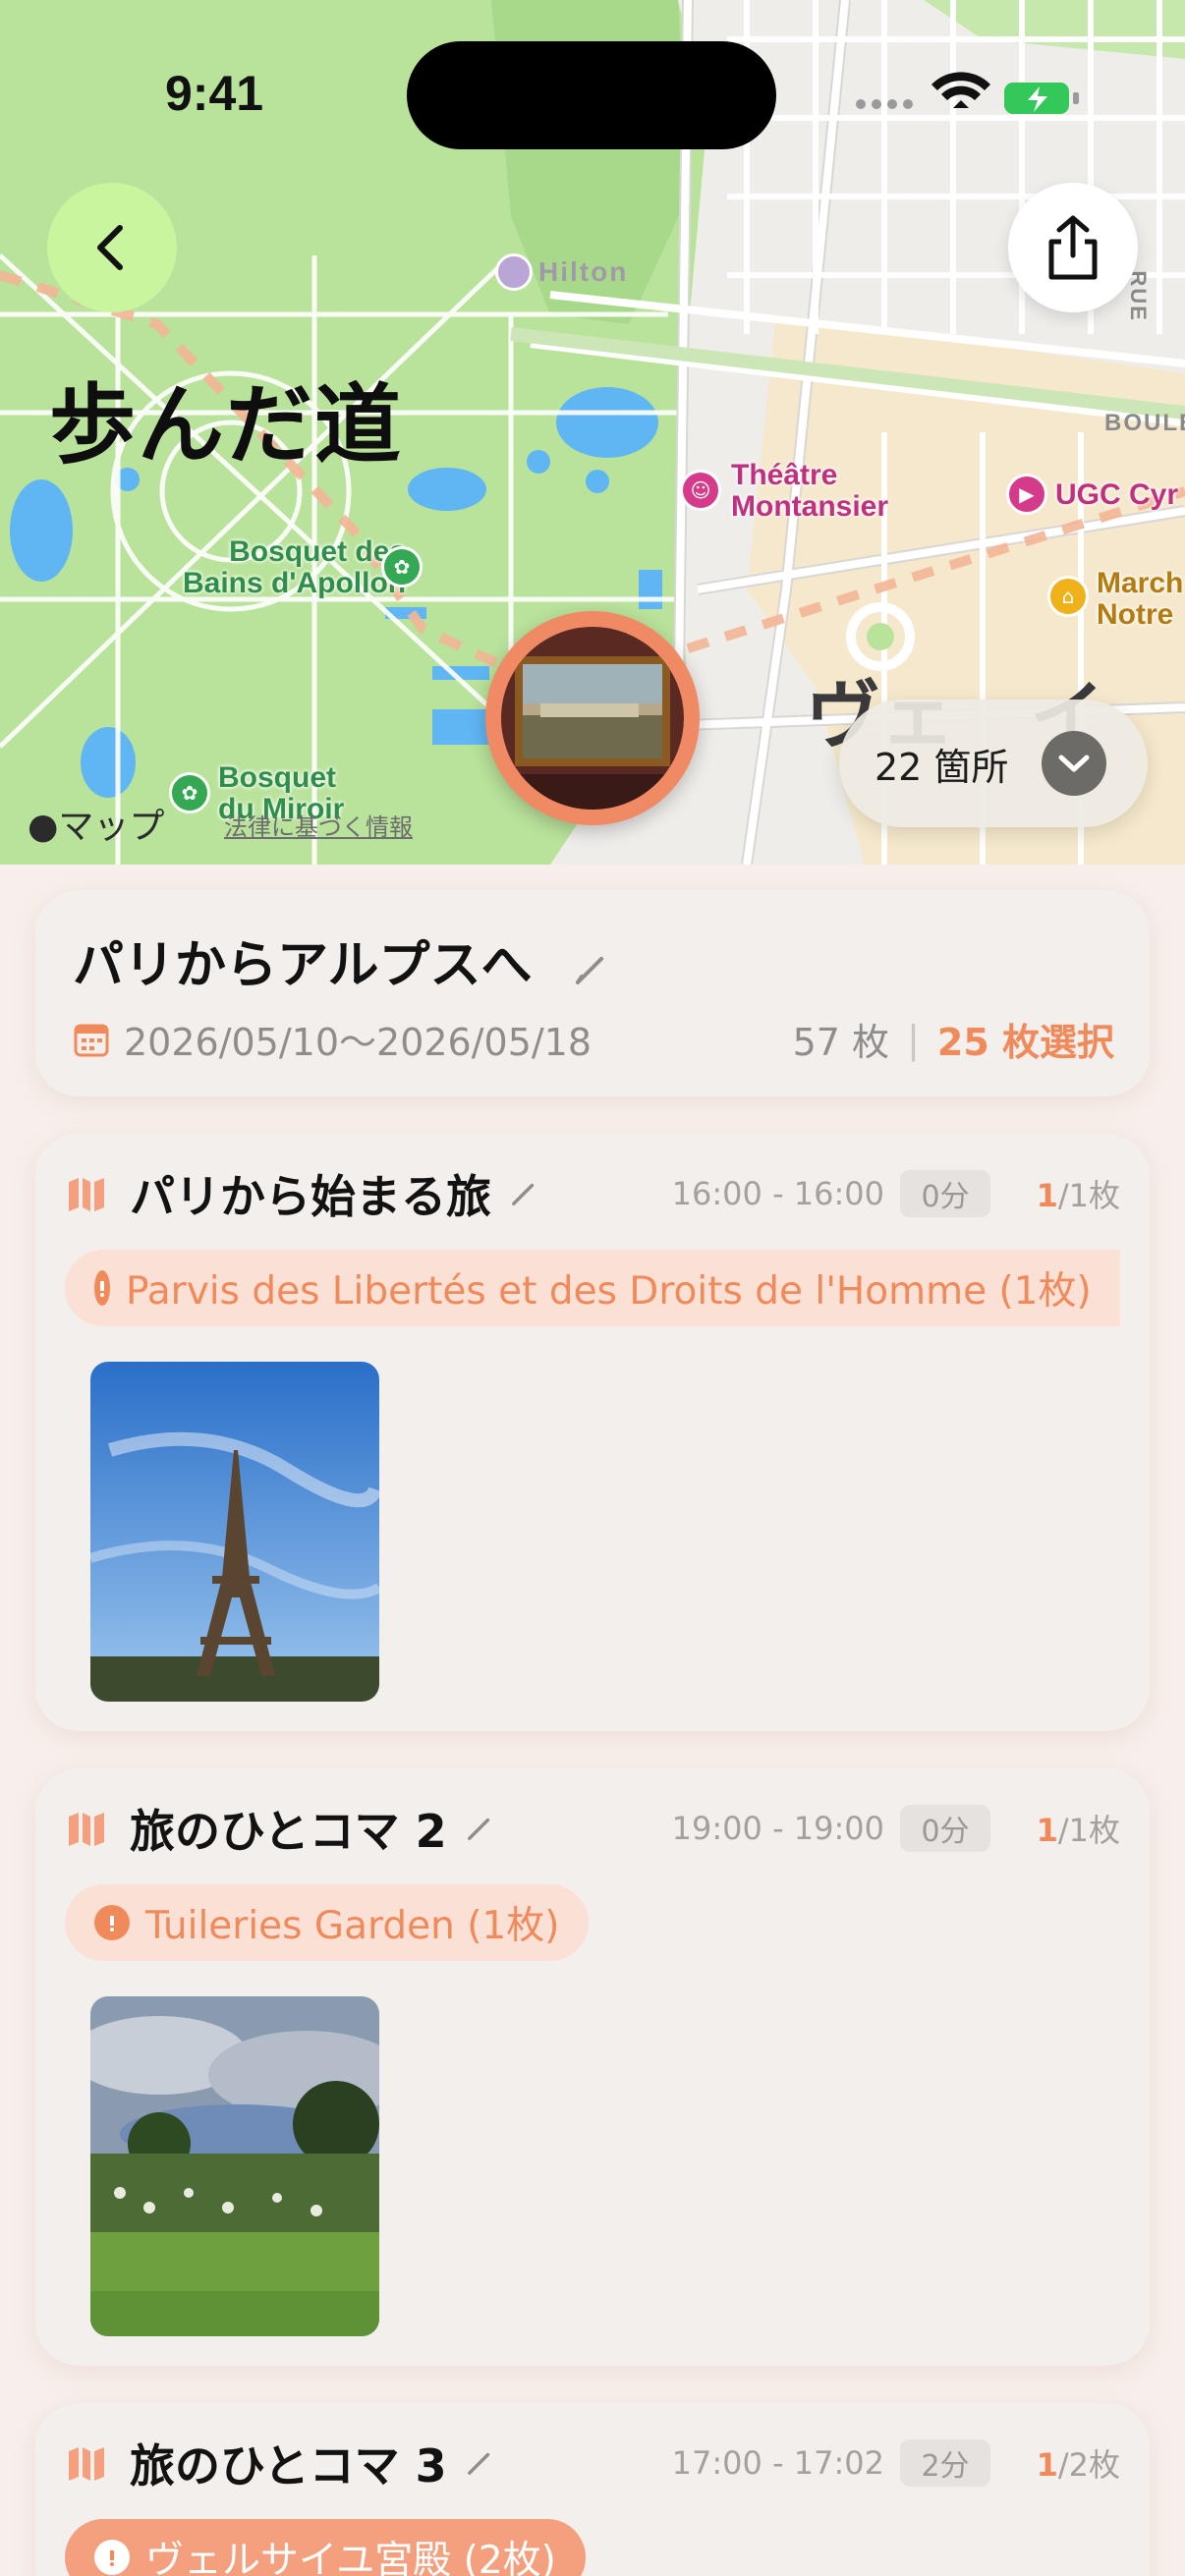  Describe the element at coordinates (885, 104) in the screenshot. I see `signal-icon` at that location.